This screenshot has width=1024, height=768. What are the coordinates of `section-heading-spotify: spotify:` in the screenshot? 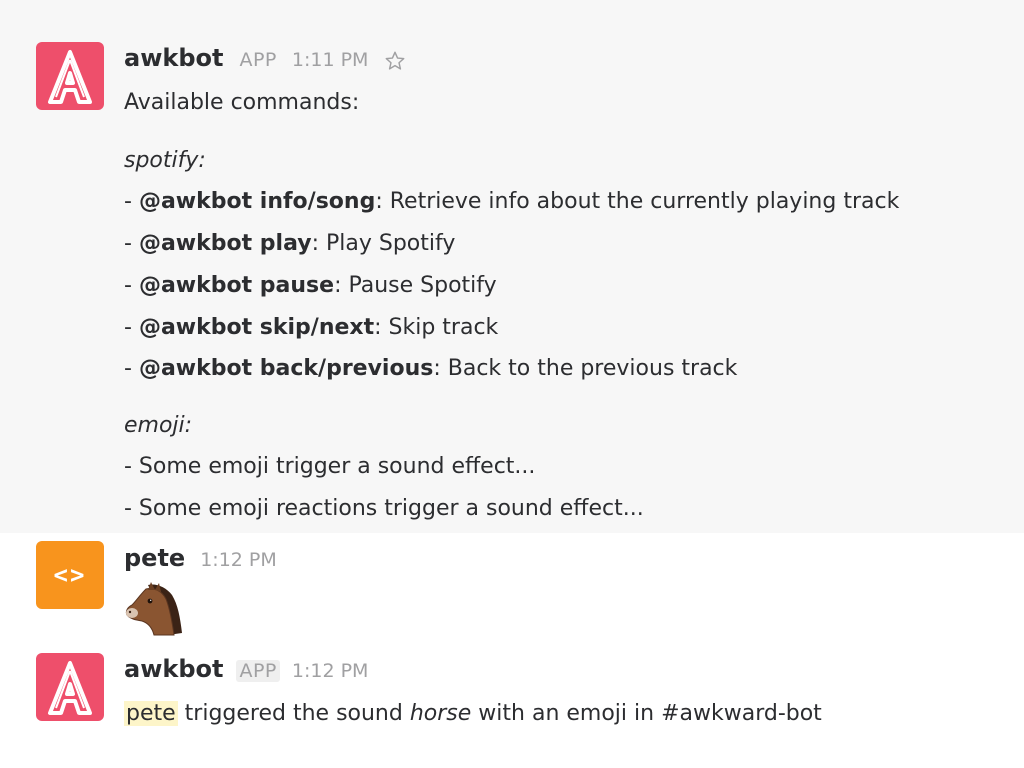 It's located at (165, 160).